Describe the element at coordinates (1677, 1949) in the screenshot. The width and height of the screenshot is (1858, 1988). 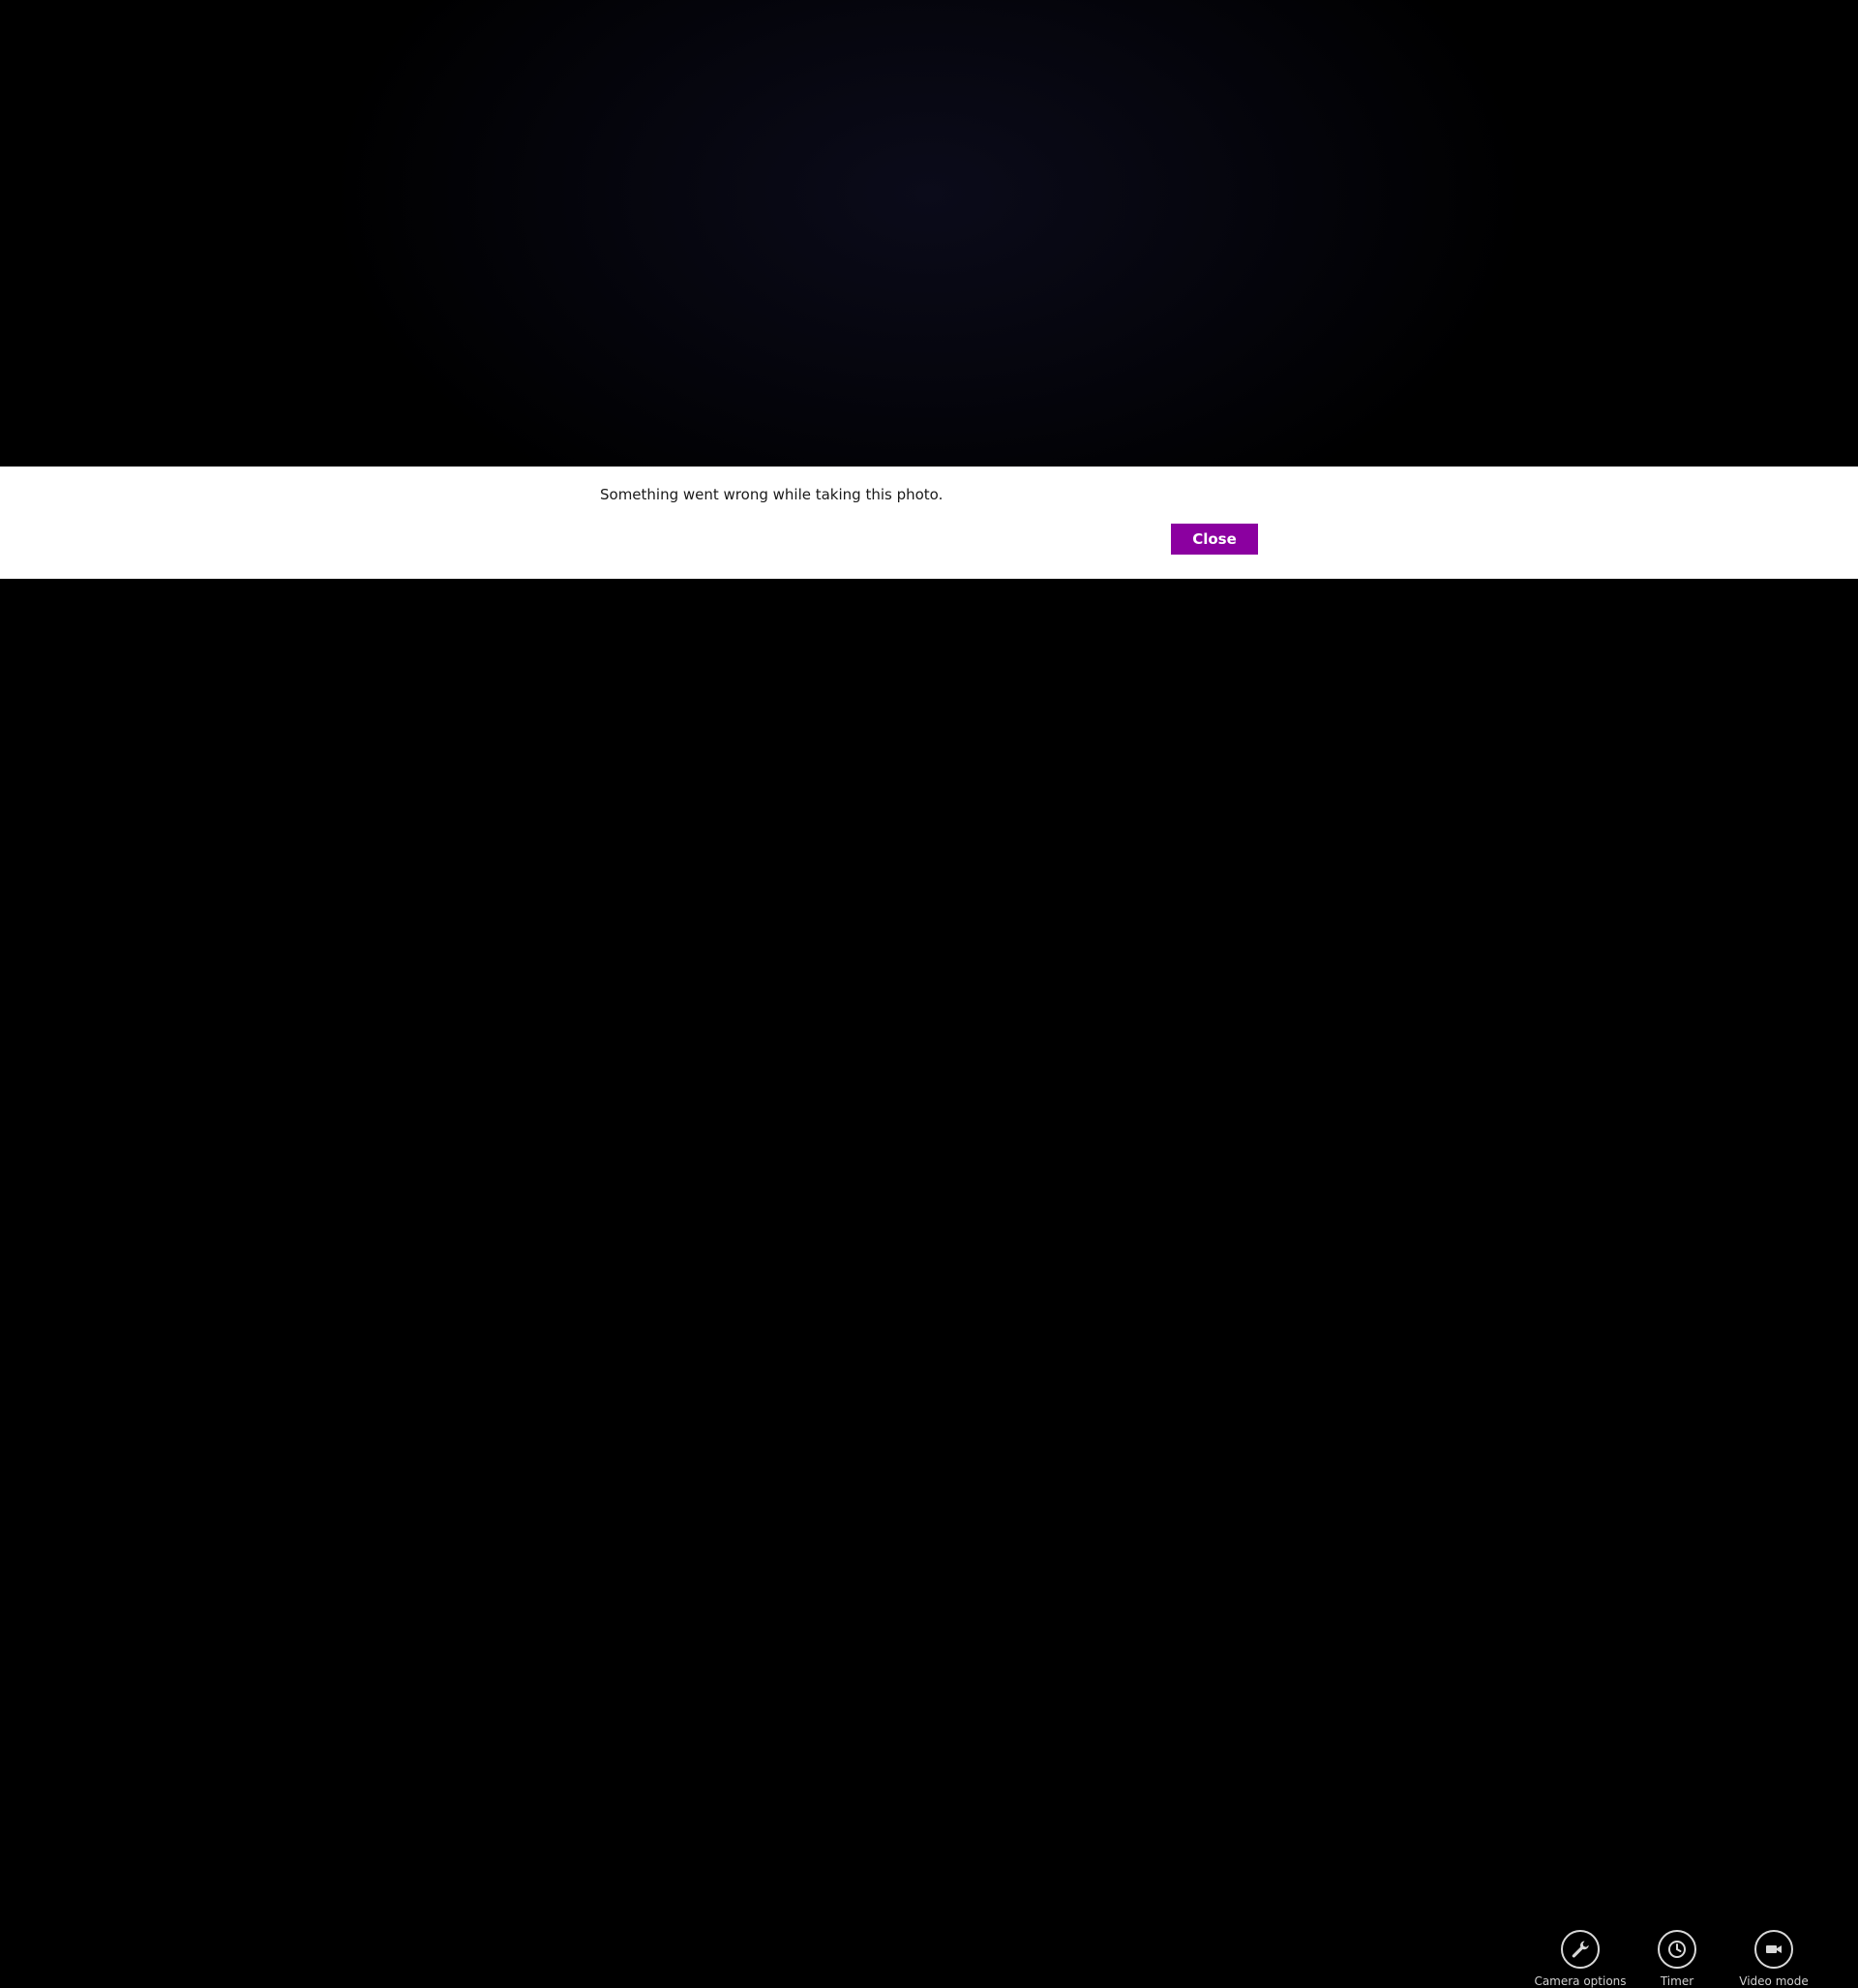
I see `clock-icon` at that location.